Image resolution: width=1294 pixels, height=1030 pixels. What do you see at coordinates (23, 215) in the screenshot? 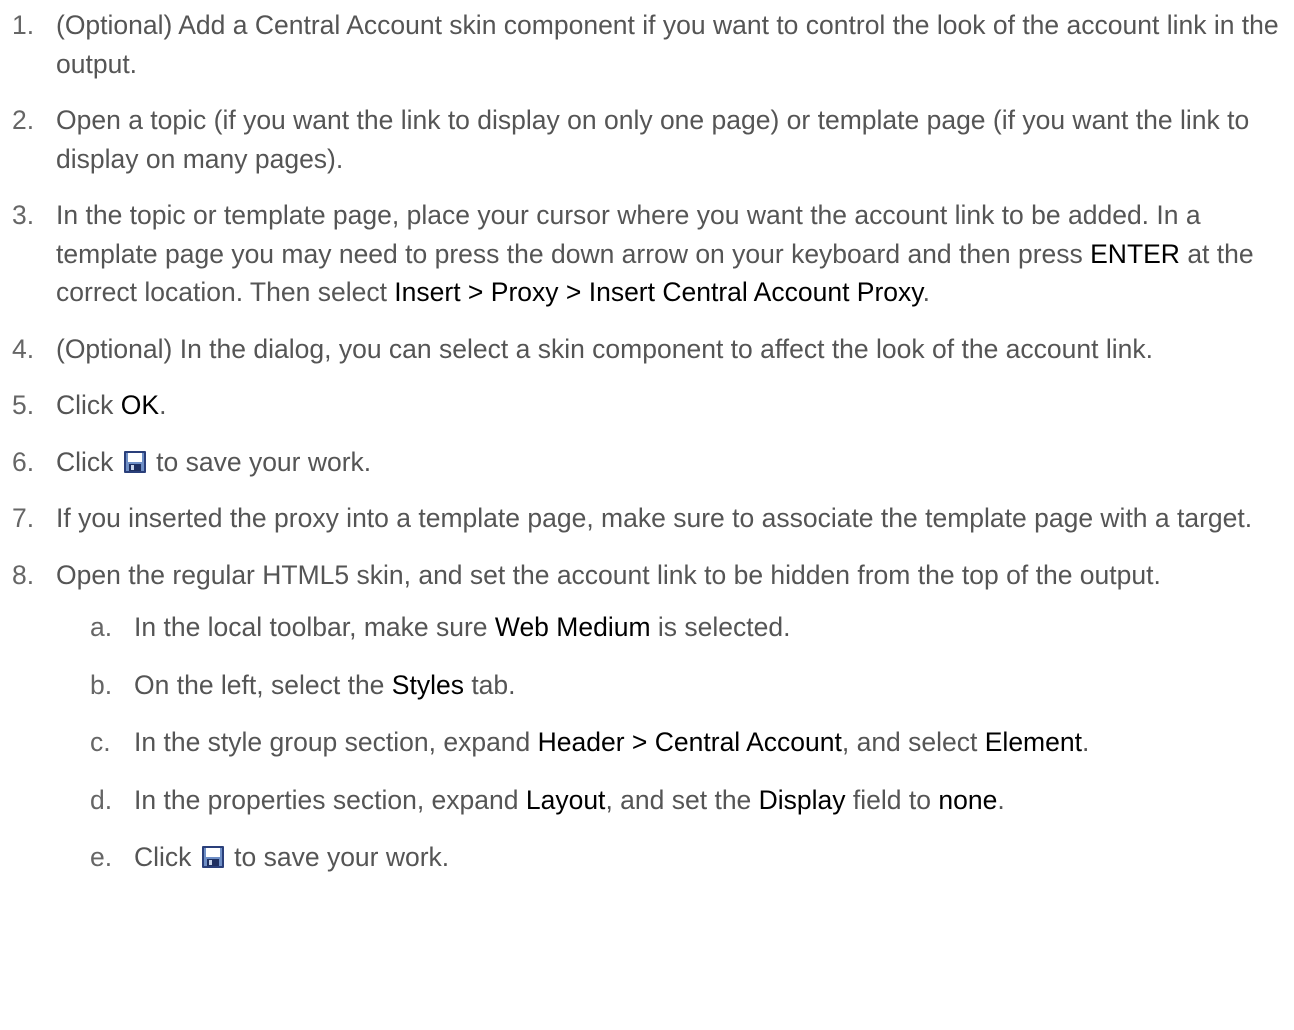
I see `step-number: 3.` at bounding box center [23, 215].